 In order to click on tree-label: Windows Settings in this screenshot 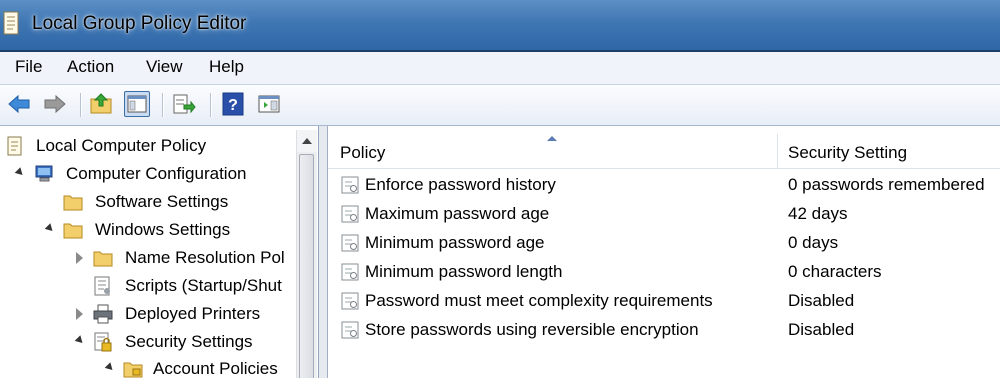, I will do `click(163, 229)`.